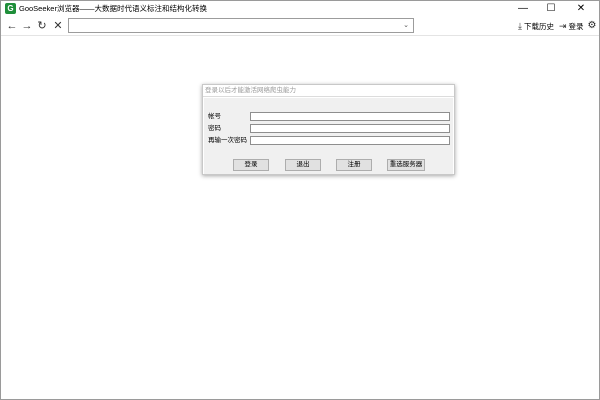 The image size is (600, 400). Describe the element at coordinates (354, 165) in the screenshot. I see `register-button: 注册` at that location.